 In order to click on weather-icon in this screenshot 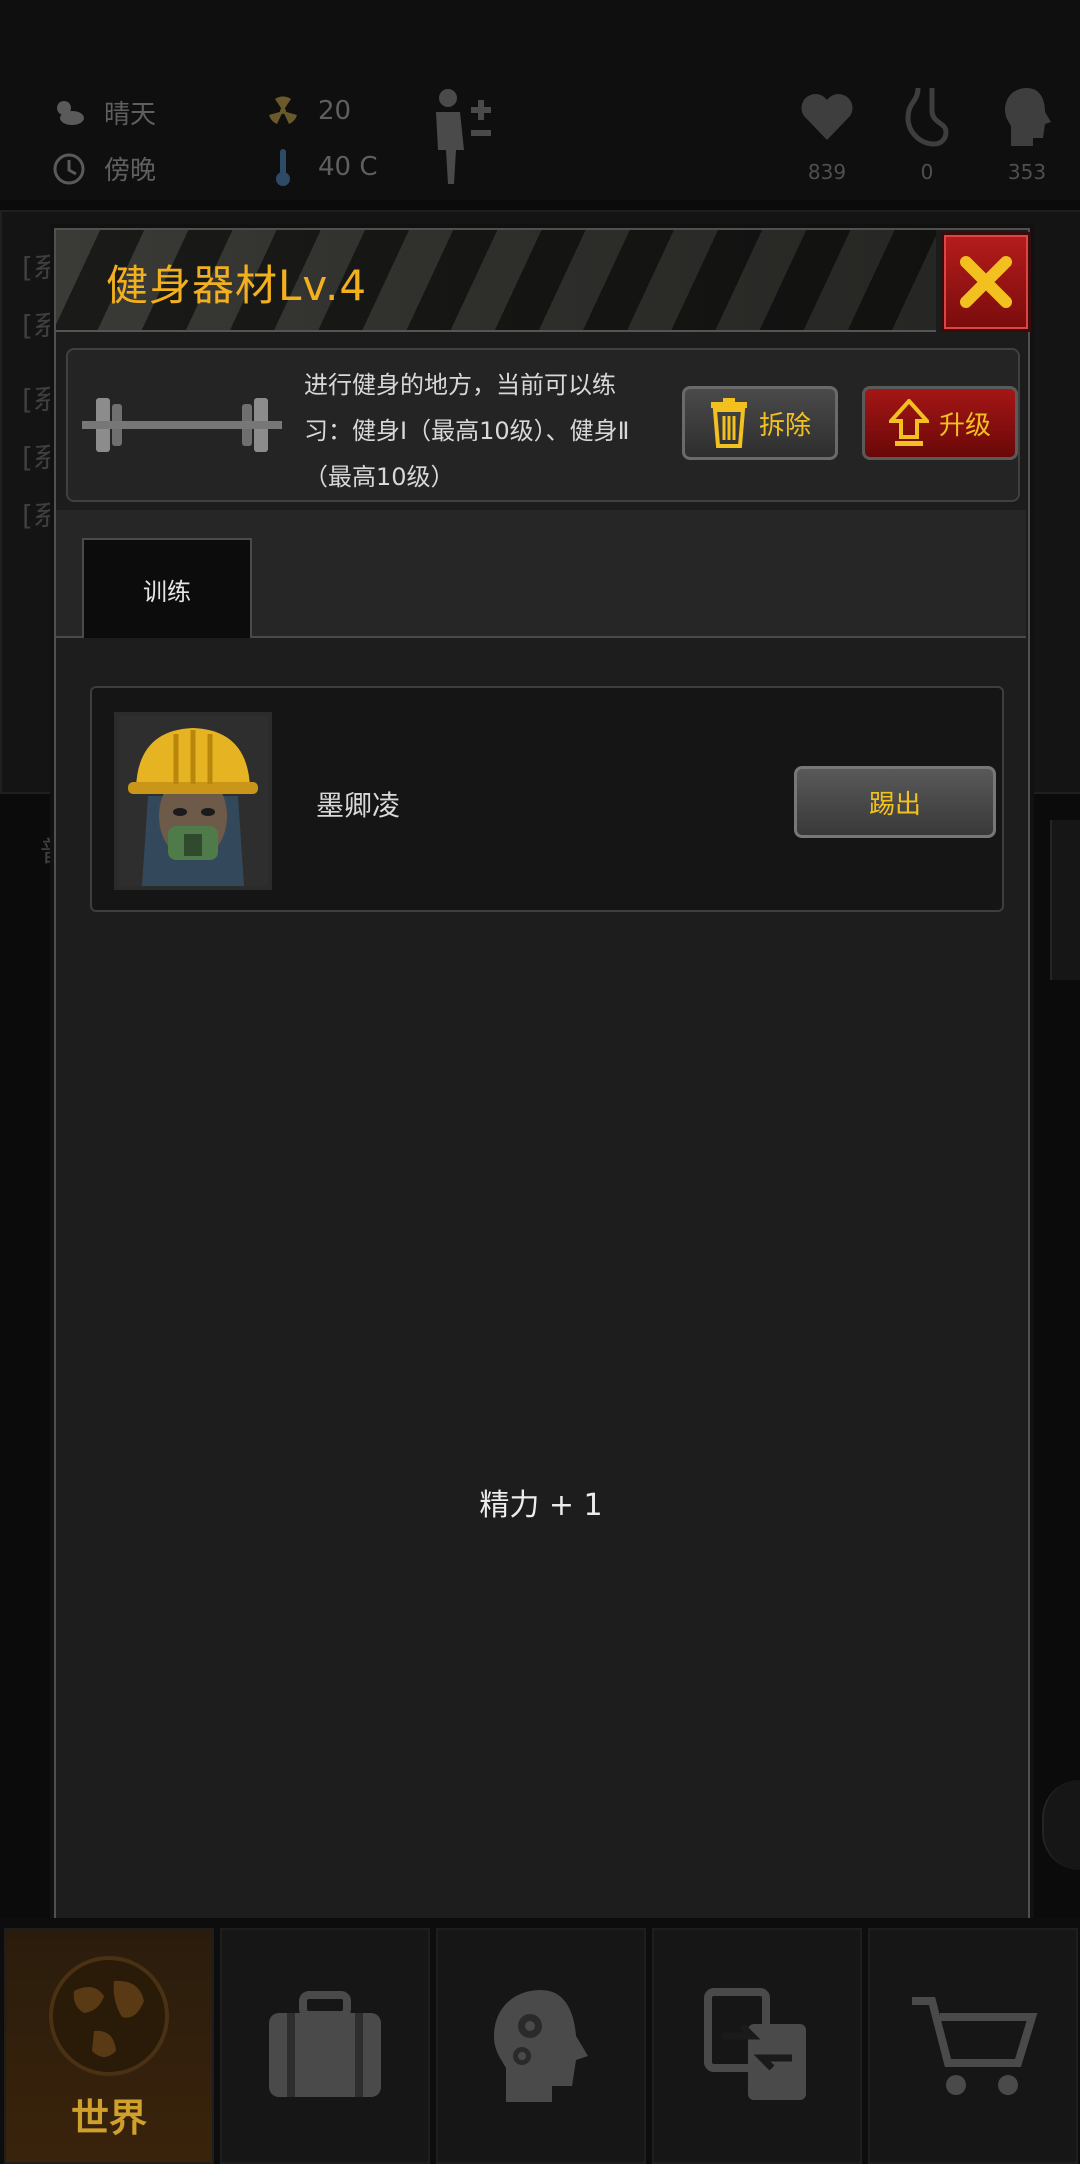, I will do `click(69, 113)`.